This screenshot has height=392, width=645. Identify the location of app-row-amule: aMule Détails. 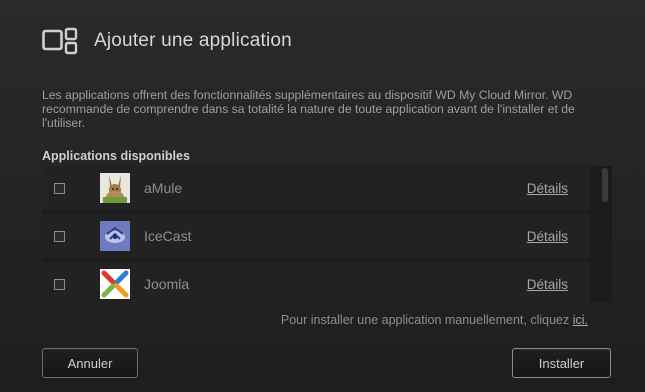
(316, 188).